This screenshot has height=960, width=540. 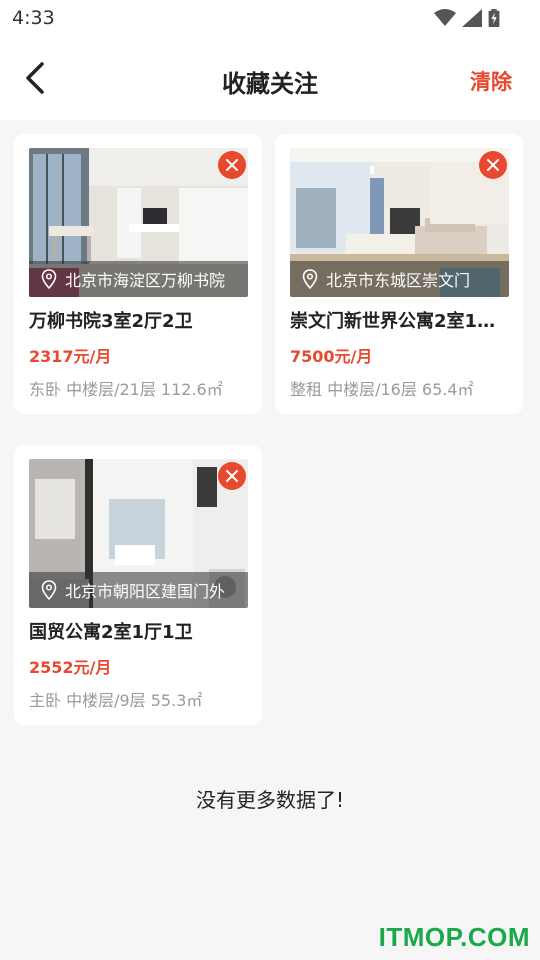 I want to click on no-more-data-text: 没有更多数据了!, so click(x=270, y=800).